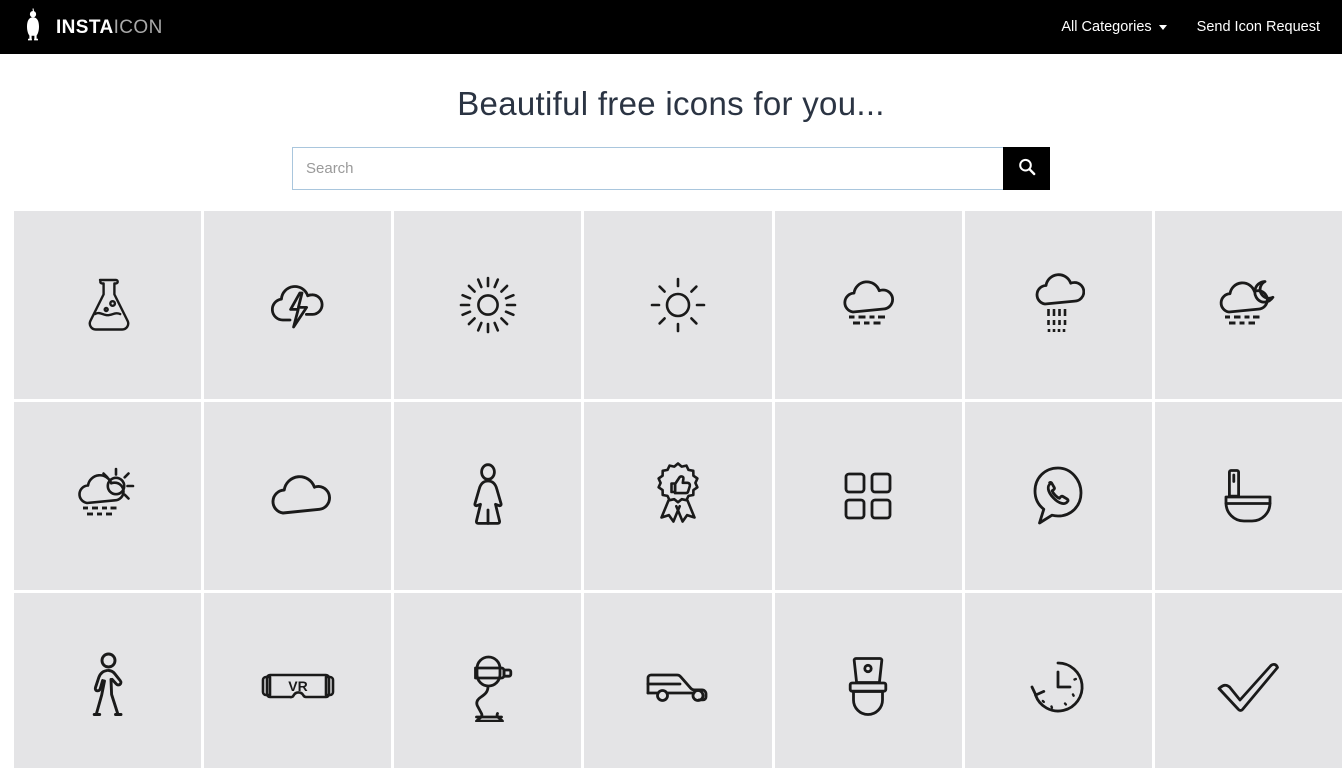 This screenshot has width=1342, height=768. I want to click on bathtub-icon, so click(1248, 496).